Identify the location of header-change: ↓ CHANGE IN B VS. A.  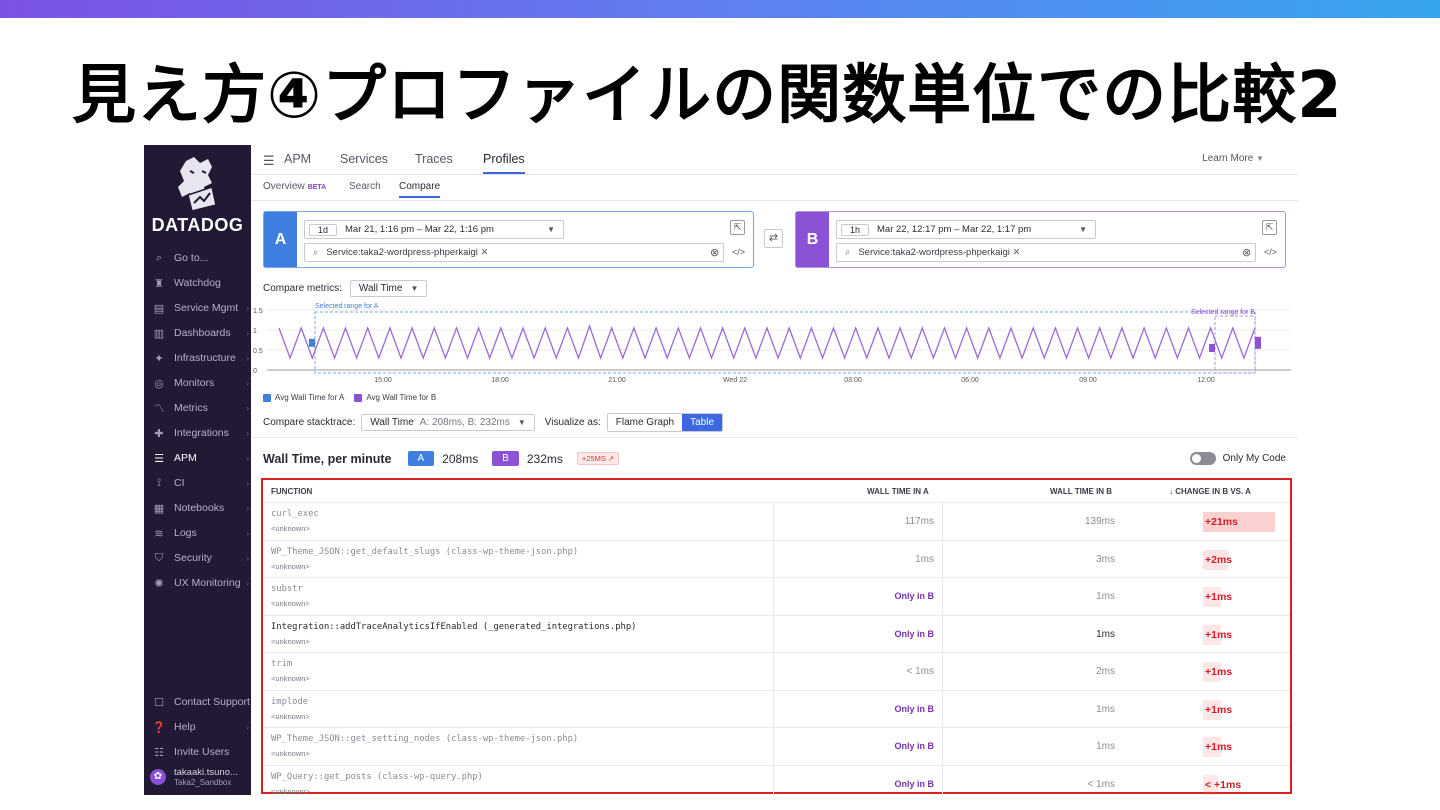
(1210, 491).